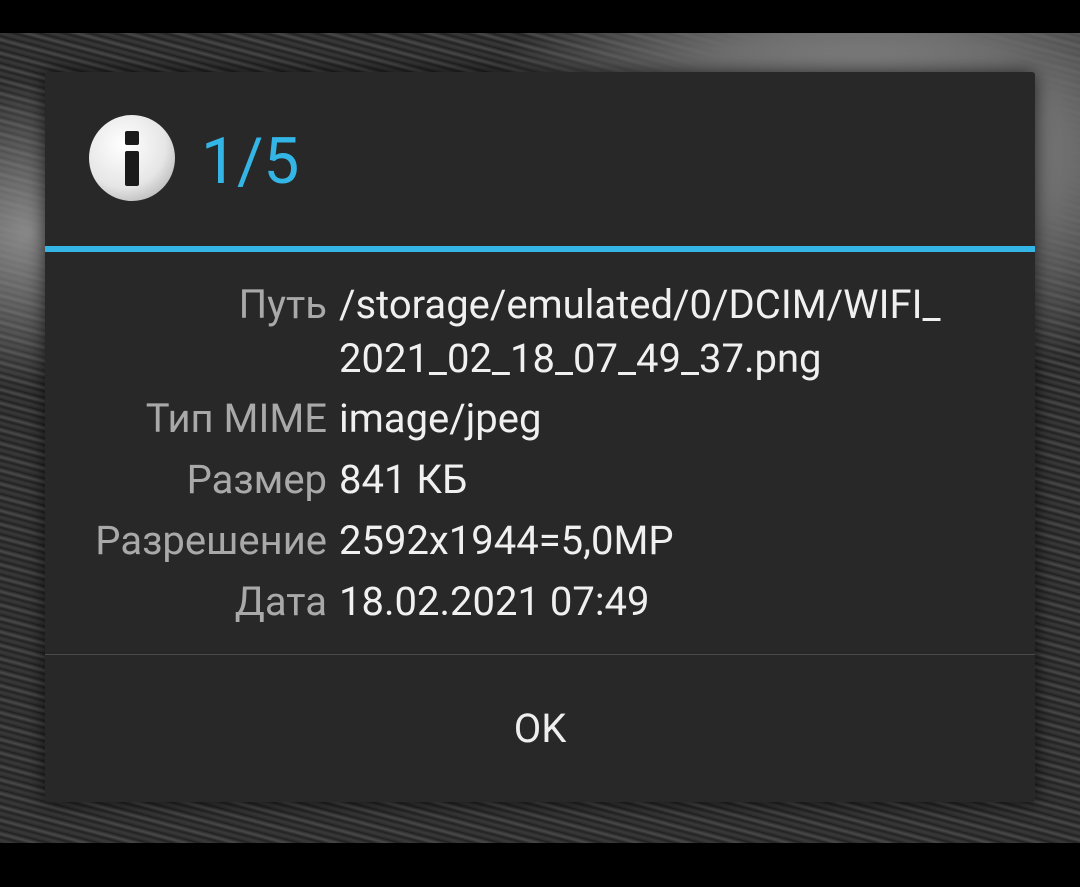 The height and width of the screenshot is (887, 1080). I want to click on path-value-line2: 2021_02_18_07_49_37.png, so click(580, 358).